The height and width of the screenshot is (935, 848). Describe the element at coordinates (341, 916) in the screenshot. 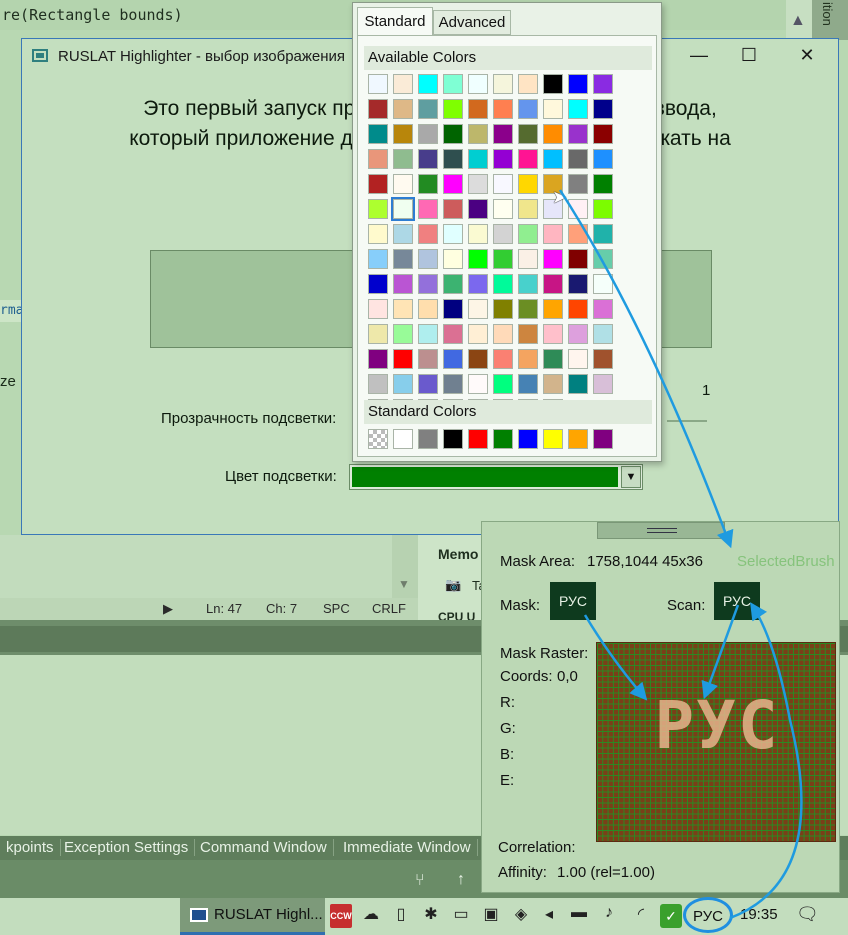

I see `ccw-icon: CCW` at that location.